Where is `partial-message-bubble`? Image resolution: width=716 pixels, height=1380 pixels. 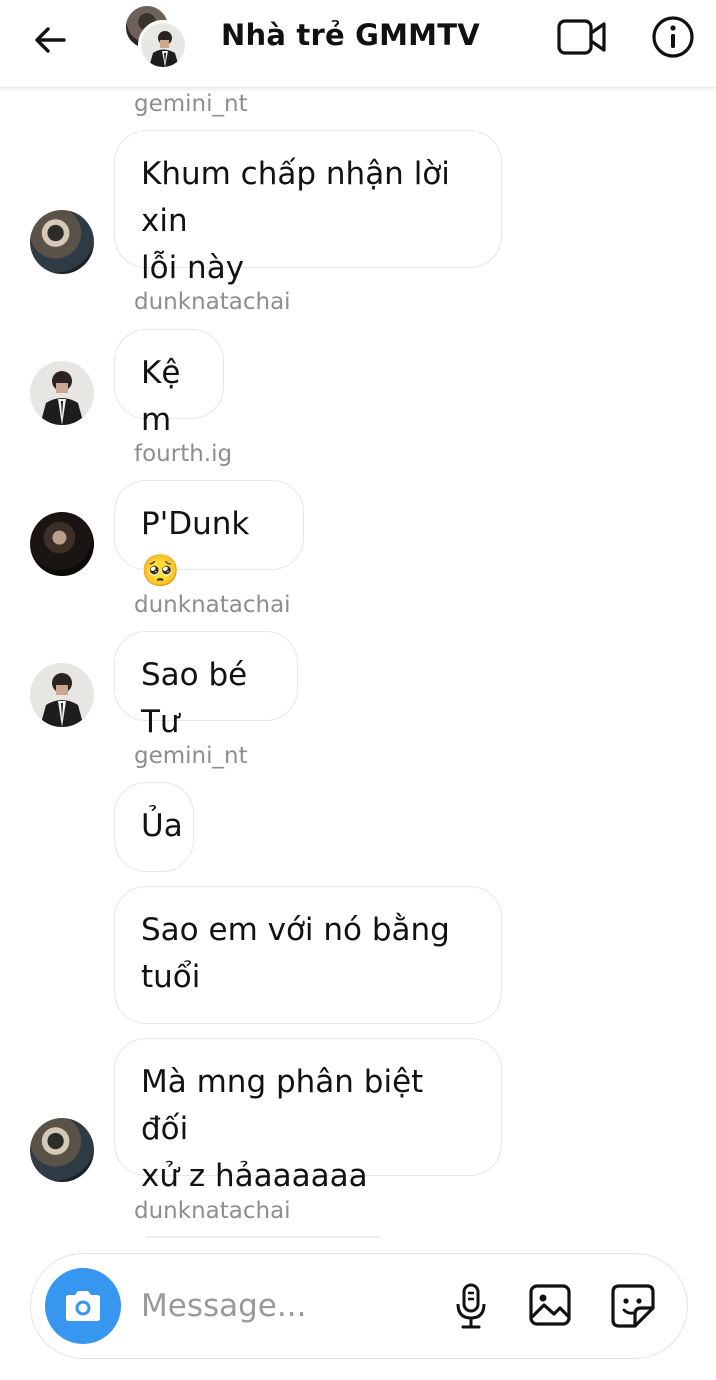
partial-message-bubble is located at coordinates (263, 1237).